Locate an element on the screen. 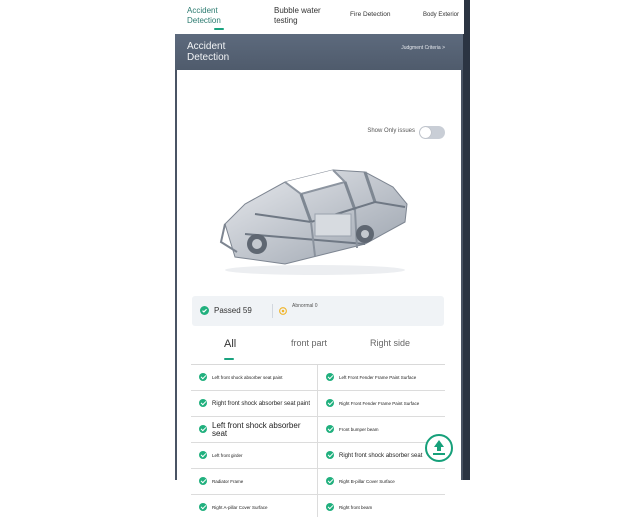  tab-right-side: Right side is located at coordinates (390, 343).